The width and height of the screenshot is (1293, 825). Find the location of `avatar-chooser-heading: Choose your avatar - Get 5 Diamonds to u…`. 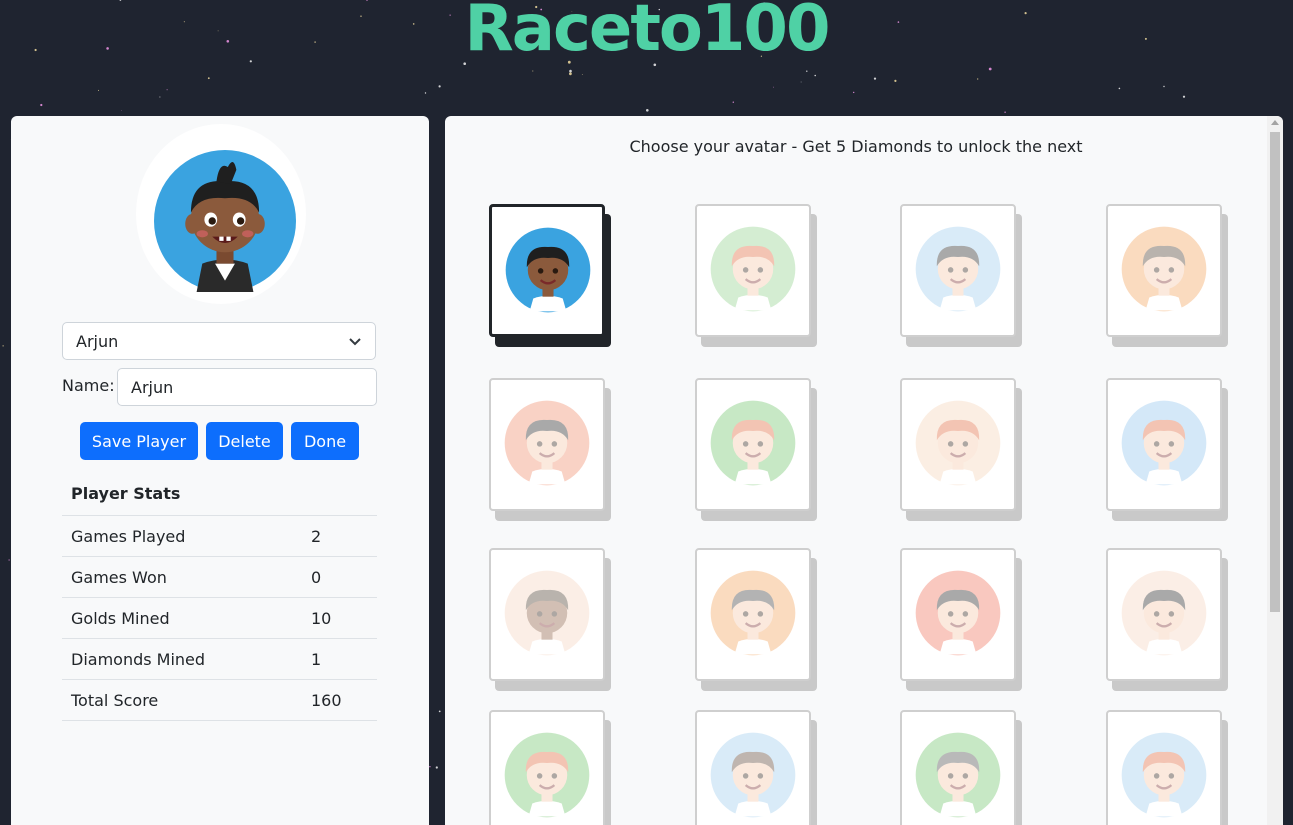

avatar-chooser-heading: Choose your avatar - Get 5 Diamonds to u… is located at coordinates (856, 146).